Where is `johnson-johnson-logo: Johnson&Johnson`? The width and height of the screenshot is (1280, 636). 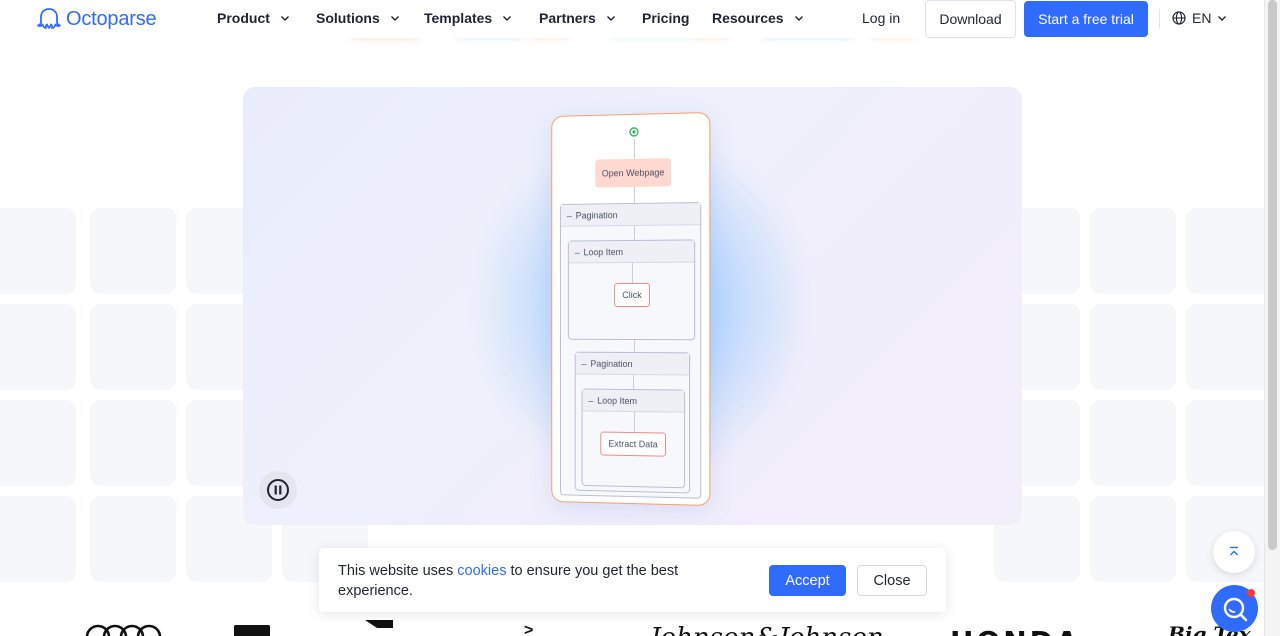 johnson-johnson-logo: Johnson&Johnson is located at coordinates (767, 629).